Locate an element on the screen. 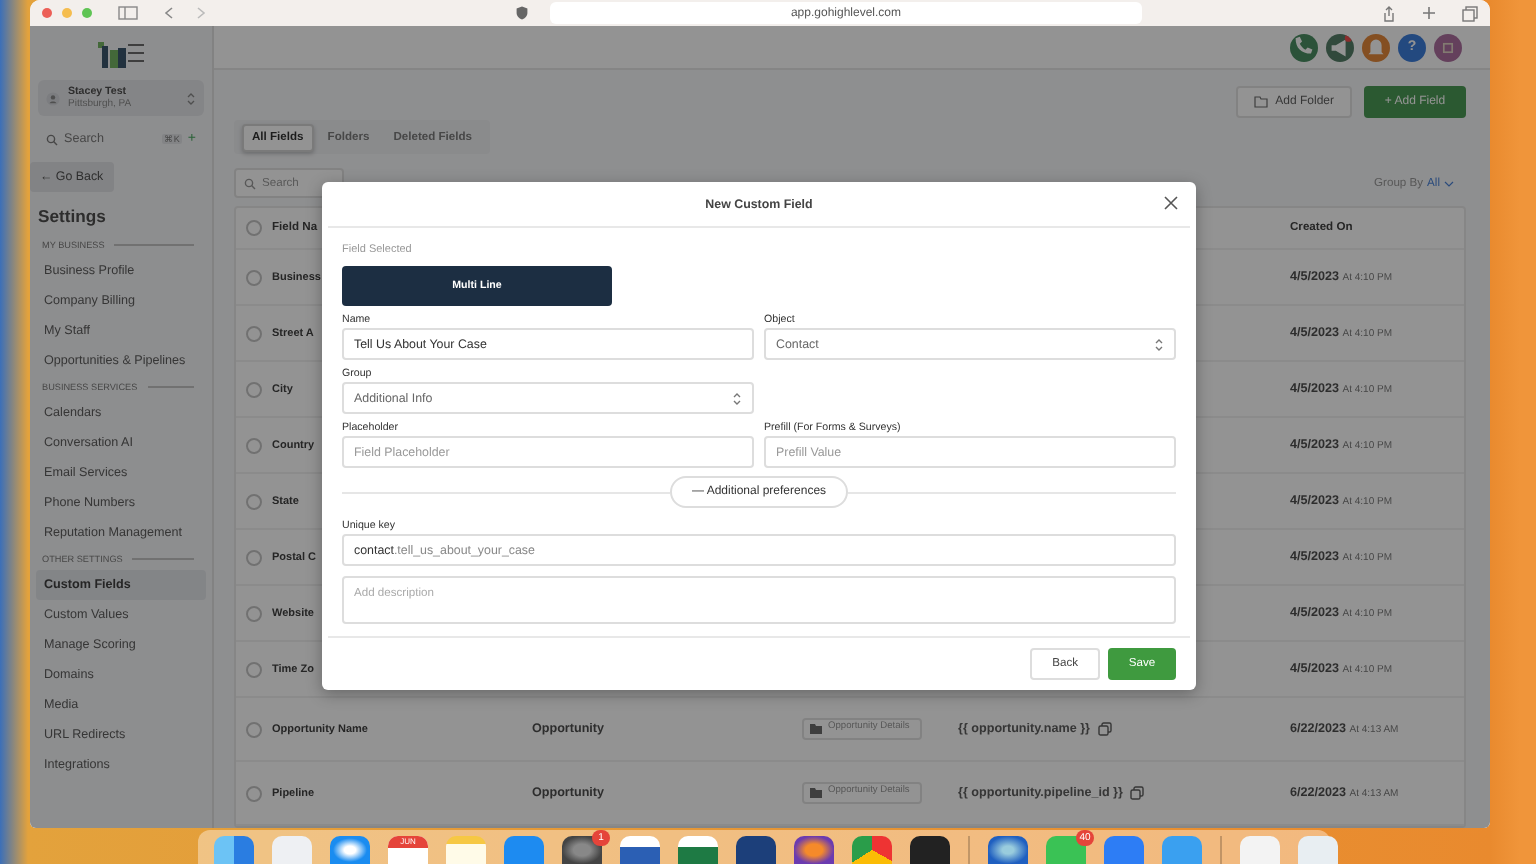 The width and height of the screenshot is (1536, 864). bell-icon is located at coordinates (1376, 47).